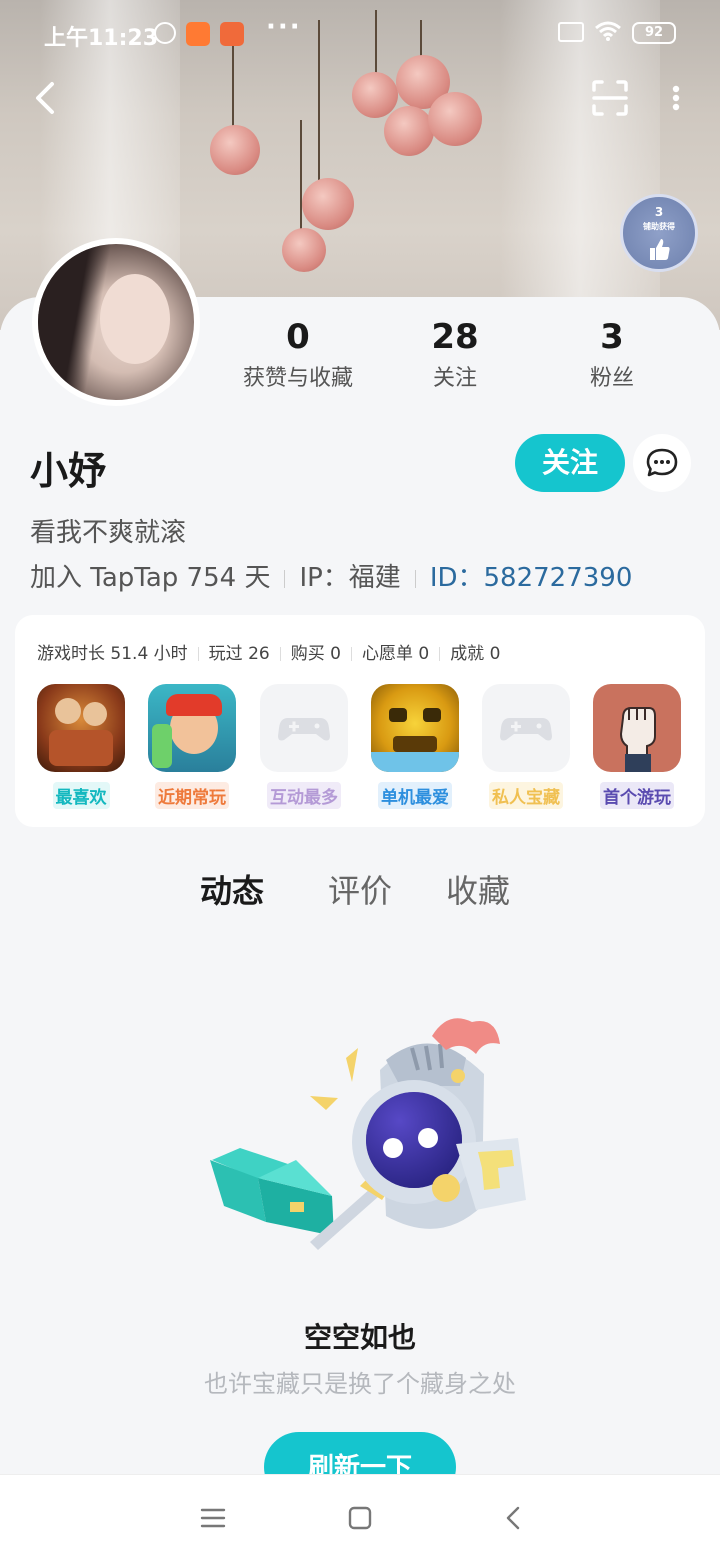 The height and width of the screenshot is (1560, 720). What do you see at coordinates (571, 32) in the screenshot?
I see `sim-icon` at bounding box center [571, 32].